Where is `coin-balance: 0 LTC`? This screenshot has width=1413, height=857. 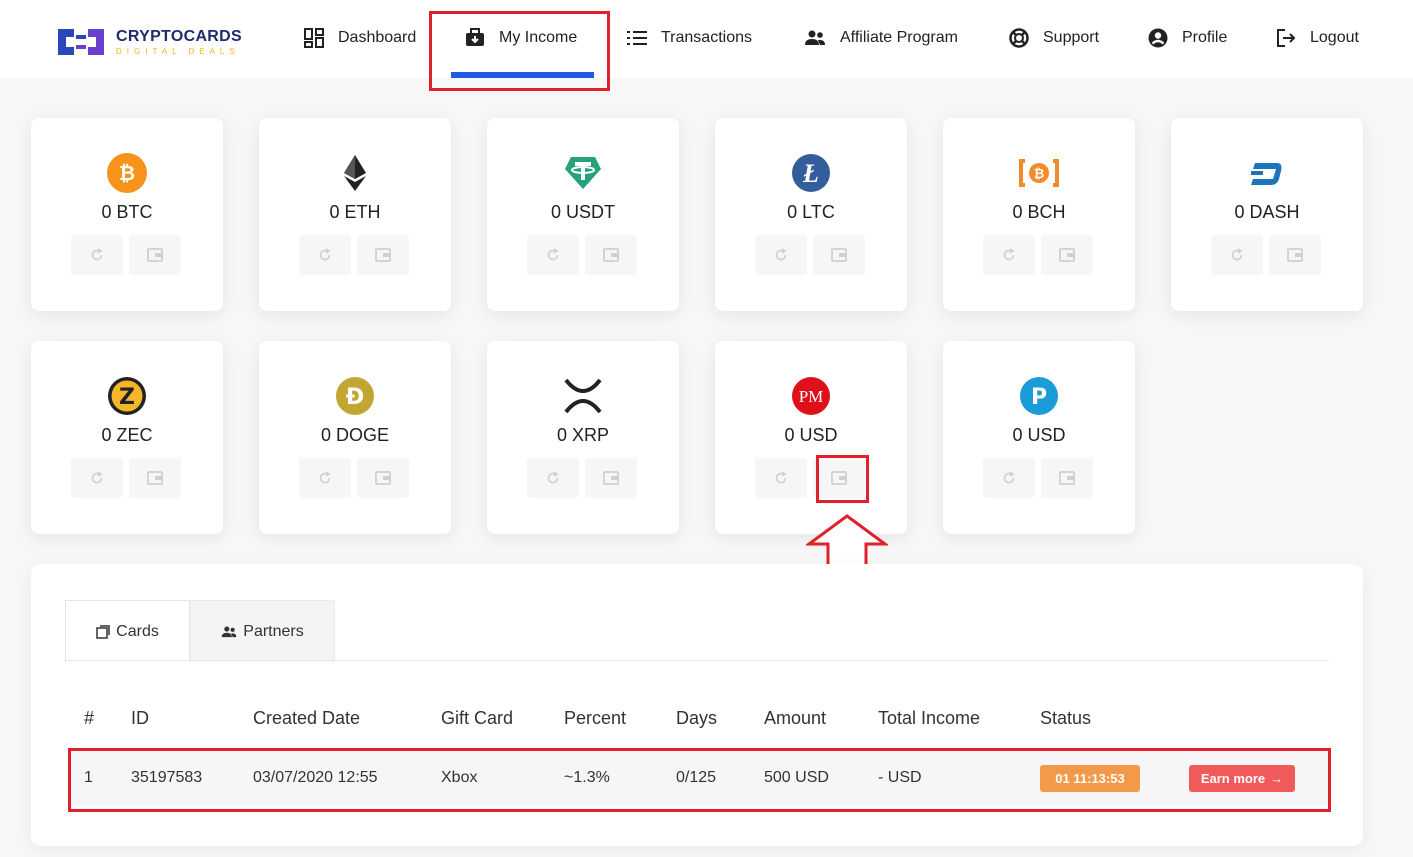
coin-balance: 0 LTC is located at coordinates (811, 212).